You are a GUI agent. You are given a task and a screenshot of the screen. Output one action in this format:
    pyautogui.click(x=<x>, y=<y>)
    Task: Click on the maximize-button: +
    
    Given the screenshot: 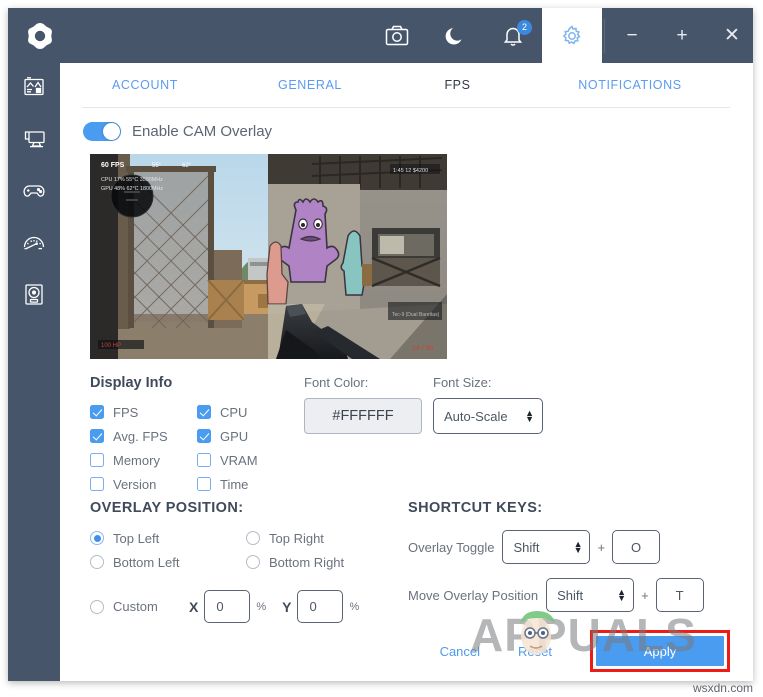 What is the action you would take?
    pyautogui.click(x=682, y=35)
    